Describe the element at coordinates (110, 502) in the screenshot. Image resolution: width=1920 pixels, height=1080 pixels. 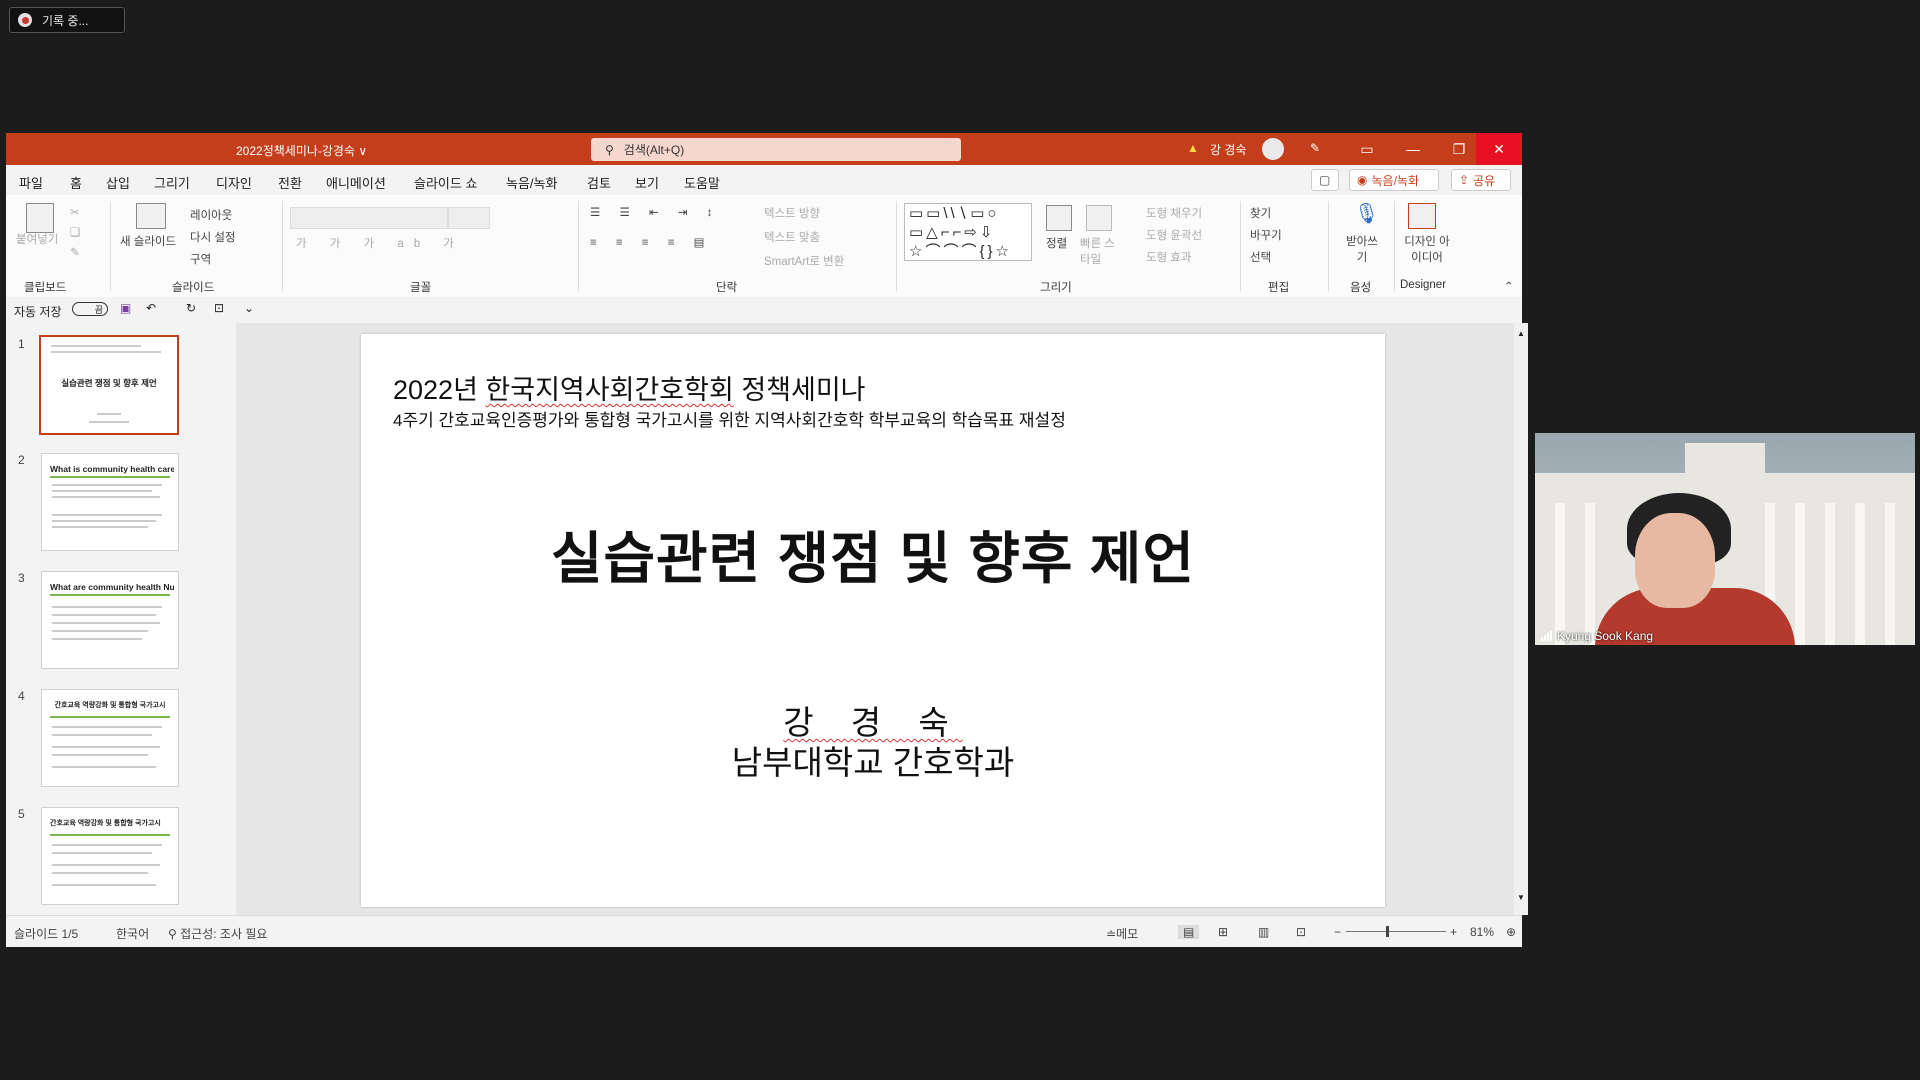
I see `thumbnail-slide-2: What is community health care nursing?` at that location.